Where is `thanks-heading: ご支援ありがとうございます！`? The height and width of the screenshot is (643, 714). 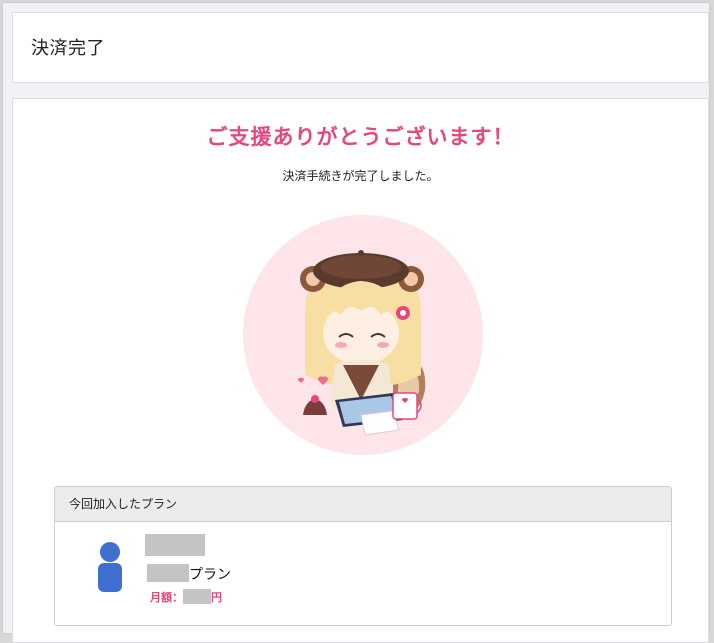
thanks-heading: ご支援ありがとうございます！ is located at coordinates (360, 137).